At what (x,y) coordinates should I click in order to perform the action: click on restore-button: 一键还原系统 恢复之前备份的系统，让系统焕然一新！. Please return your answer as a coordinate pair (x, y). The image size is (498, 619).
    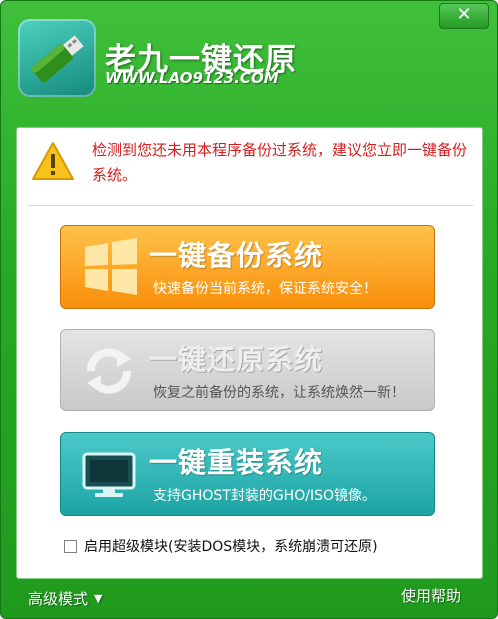
    Looking at the image, I should click on (247, 370).